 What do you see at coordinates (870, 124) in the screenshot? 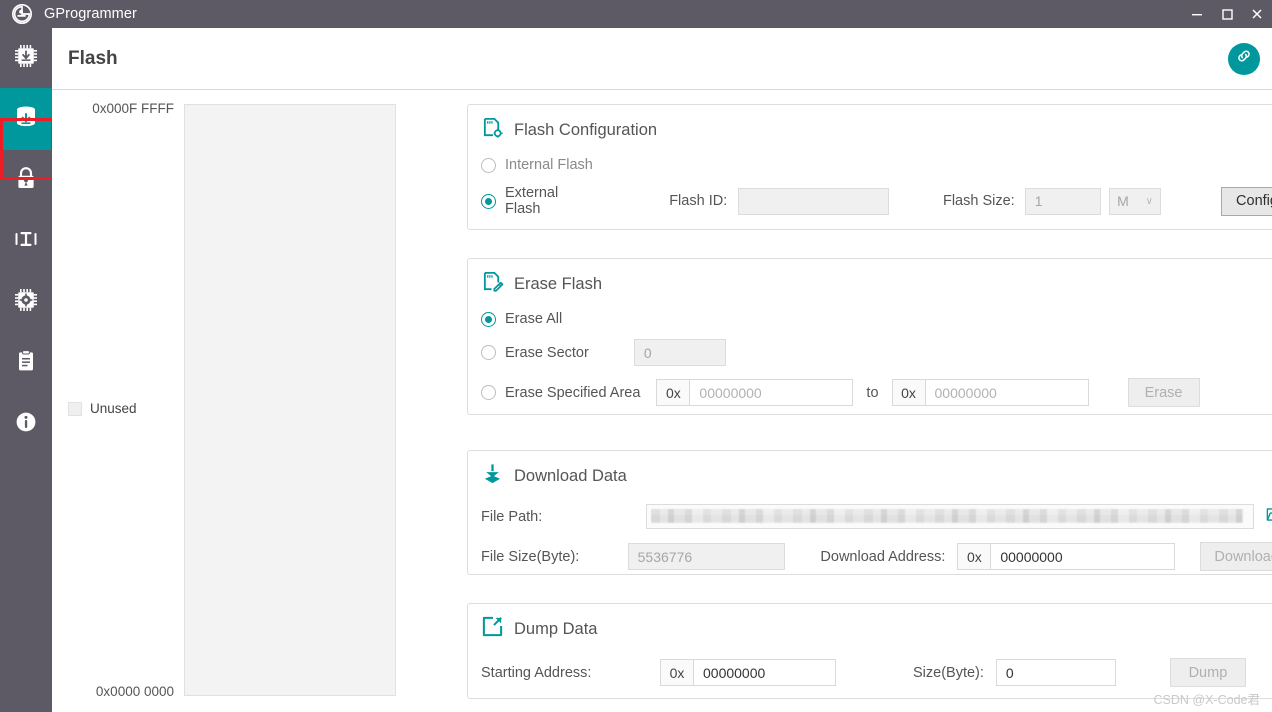
I see `flash-configuration-header: Flash Configuration` at bounding box center [870, 124].